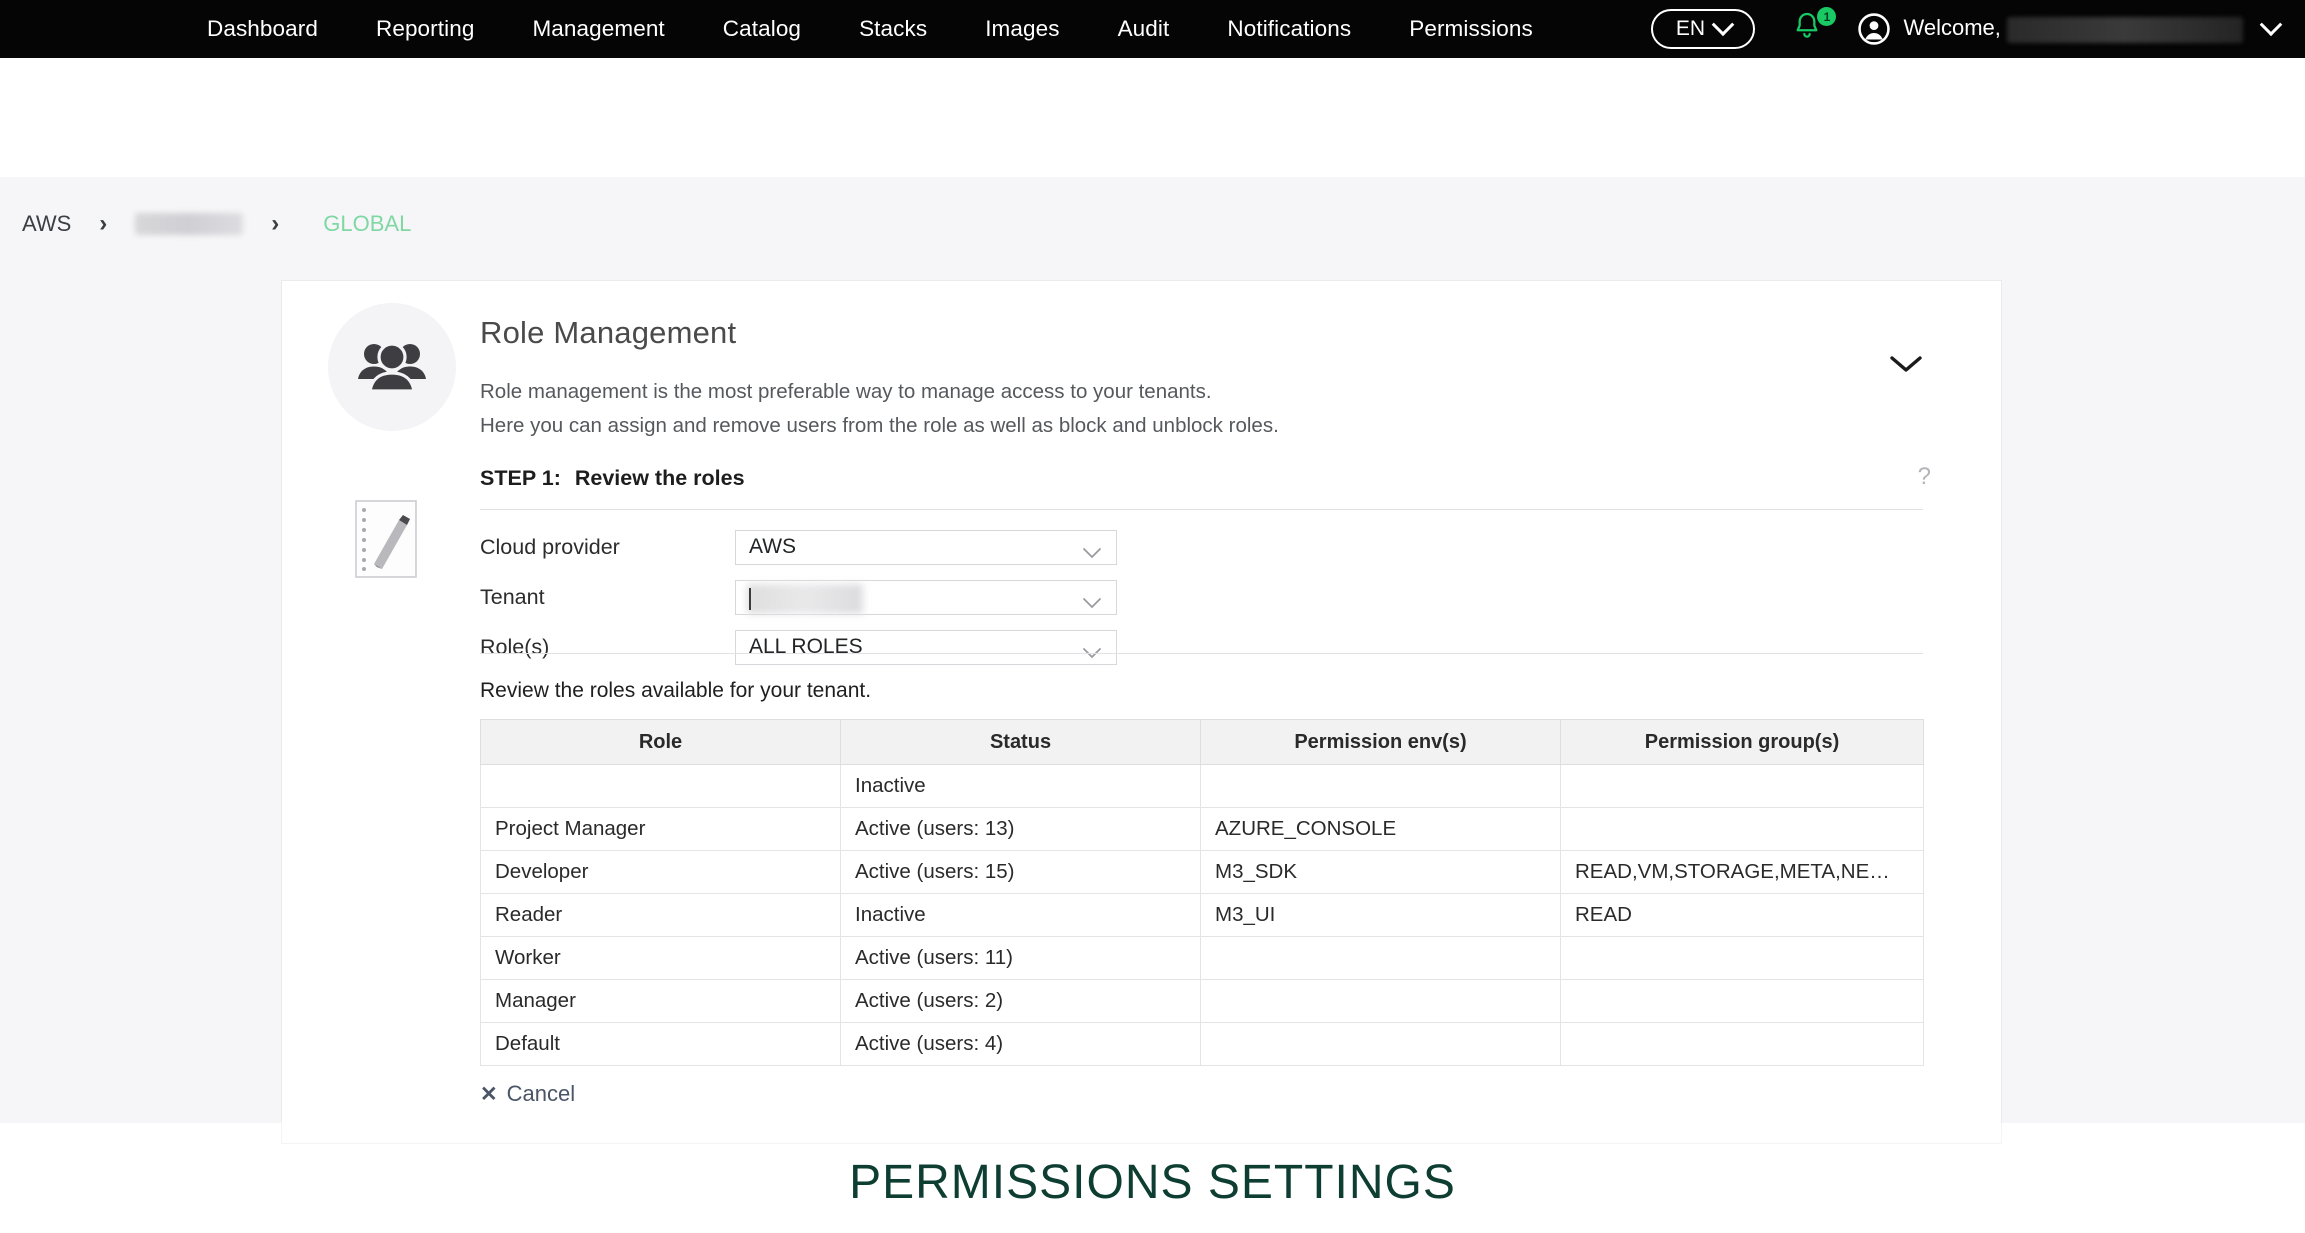  What do you see at coordinates (520, 478) in the screenshot?
I see `step-number: STEP 1:` at bounding box center [520, 478].